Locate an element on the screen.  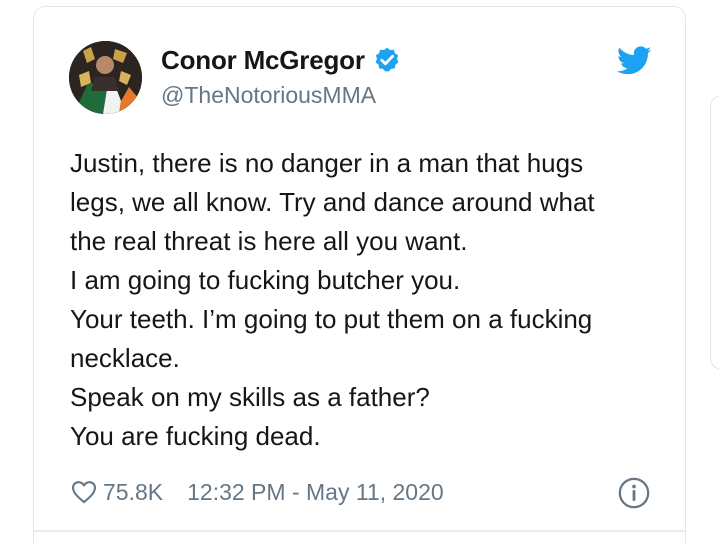
tweet-line: necklace. is located at coordinates (125, 358).